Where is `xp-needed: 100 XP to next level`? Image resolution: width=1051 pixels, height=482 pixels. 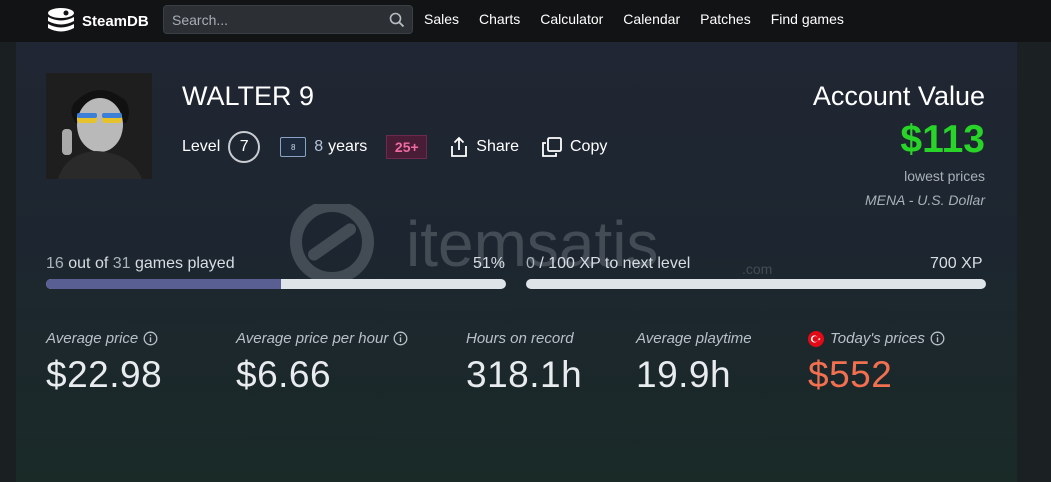
xp-needed: 100 XP to next level is located at coordinates (619, 263).